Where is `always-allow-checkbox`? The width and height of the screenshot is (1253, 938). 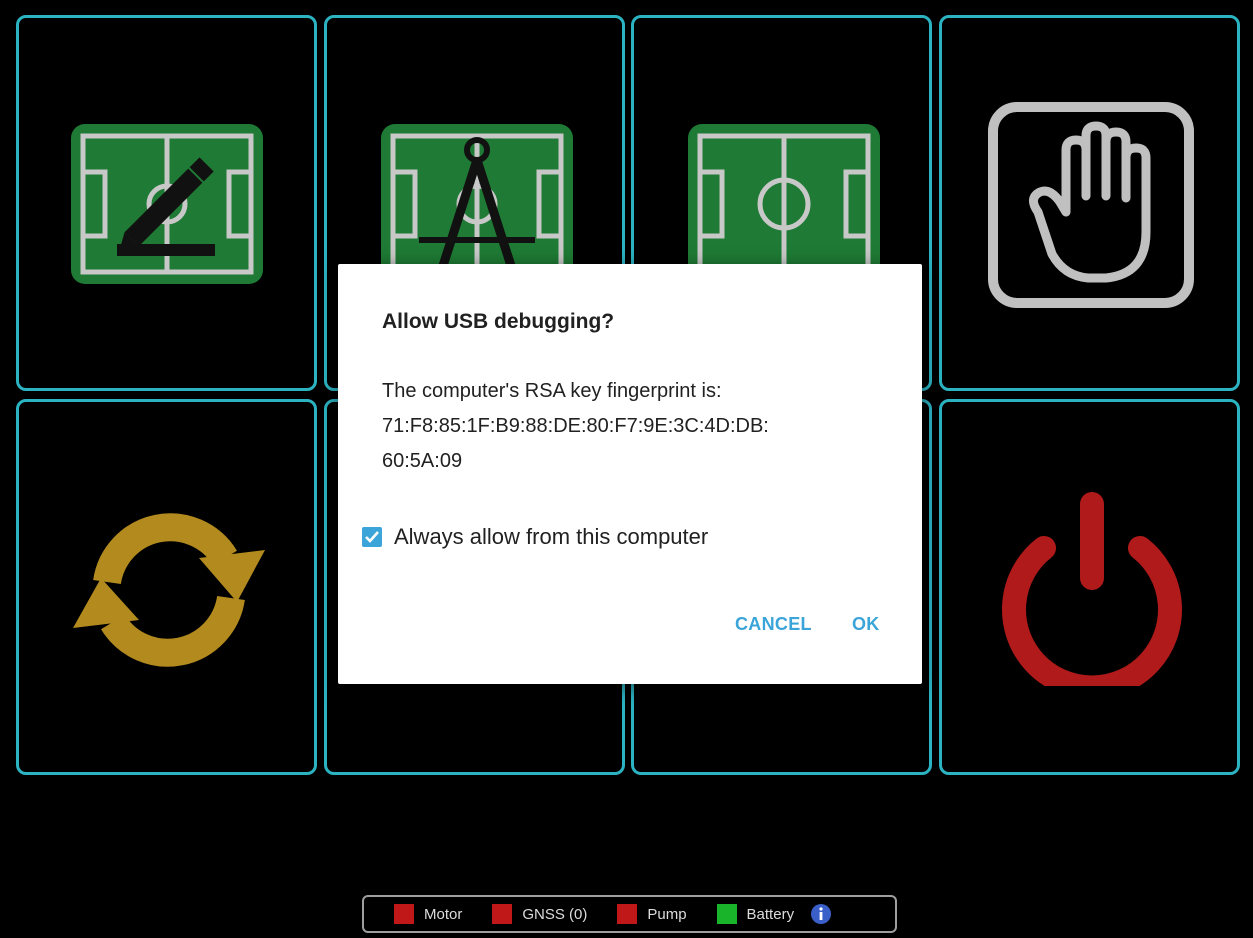 always-allow-checkbox is located at coordinates (372, 537).